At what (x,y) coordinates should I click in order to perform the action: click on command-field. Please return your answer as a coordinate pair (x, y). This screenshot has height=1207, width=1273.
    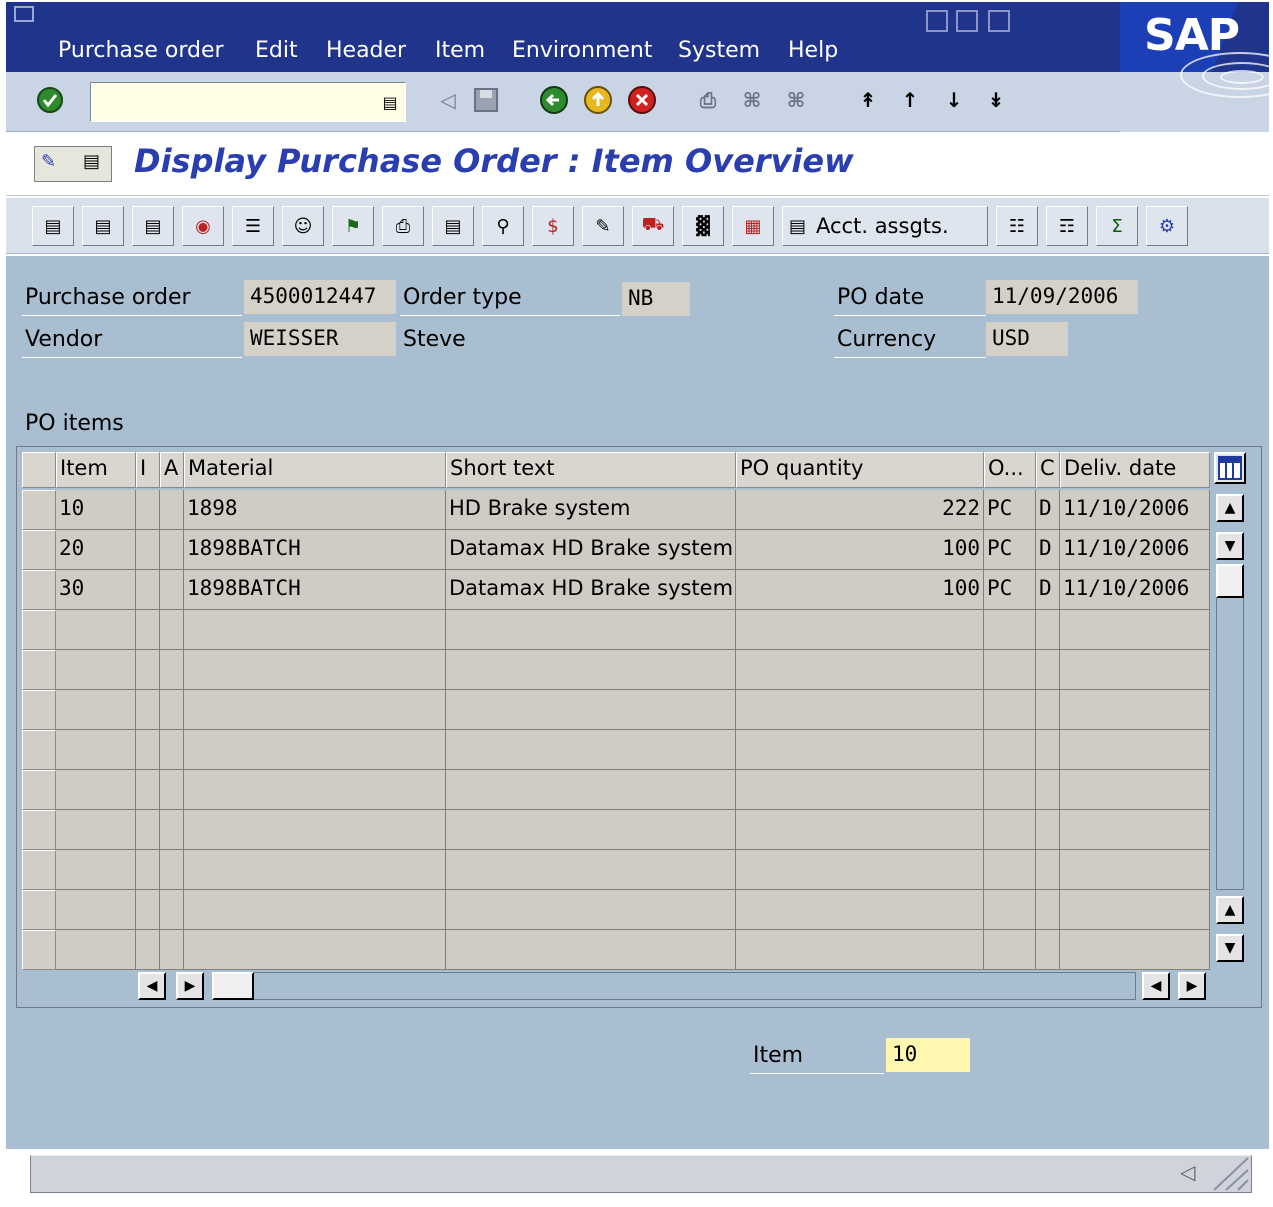
    Looking at the image, I should click on (248, 102).